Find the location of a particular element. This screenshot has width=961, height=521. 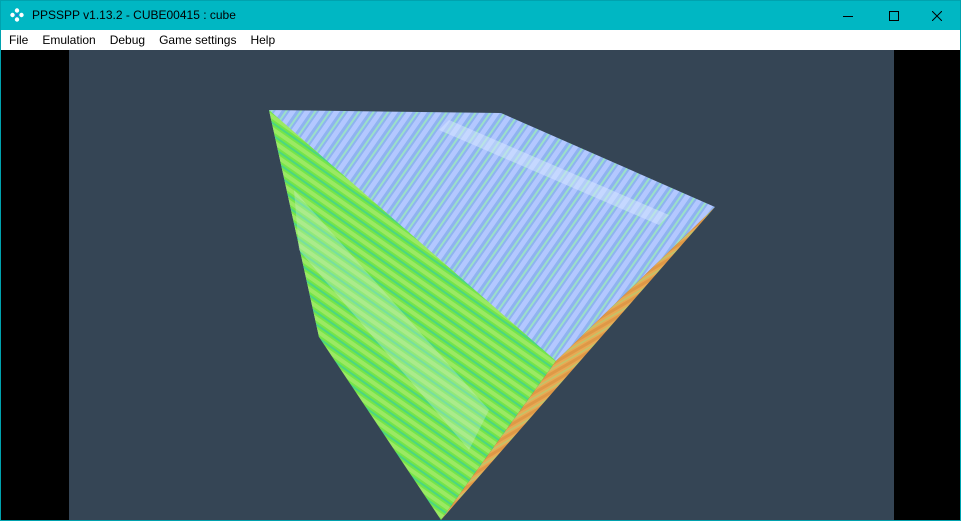

minimize-icon is located at coordinates (848, 16).